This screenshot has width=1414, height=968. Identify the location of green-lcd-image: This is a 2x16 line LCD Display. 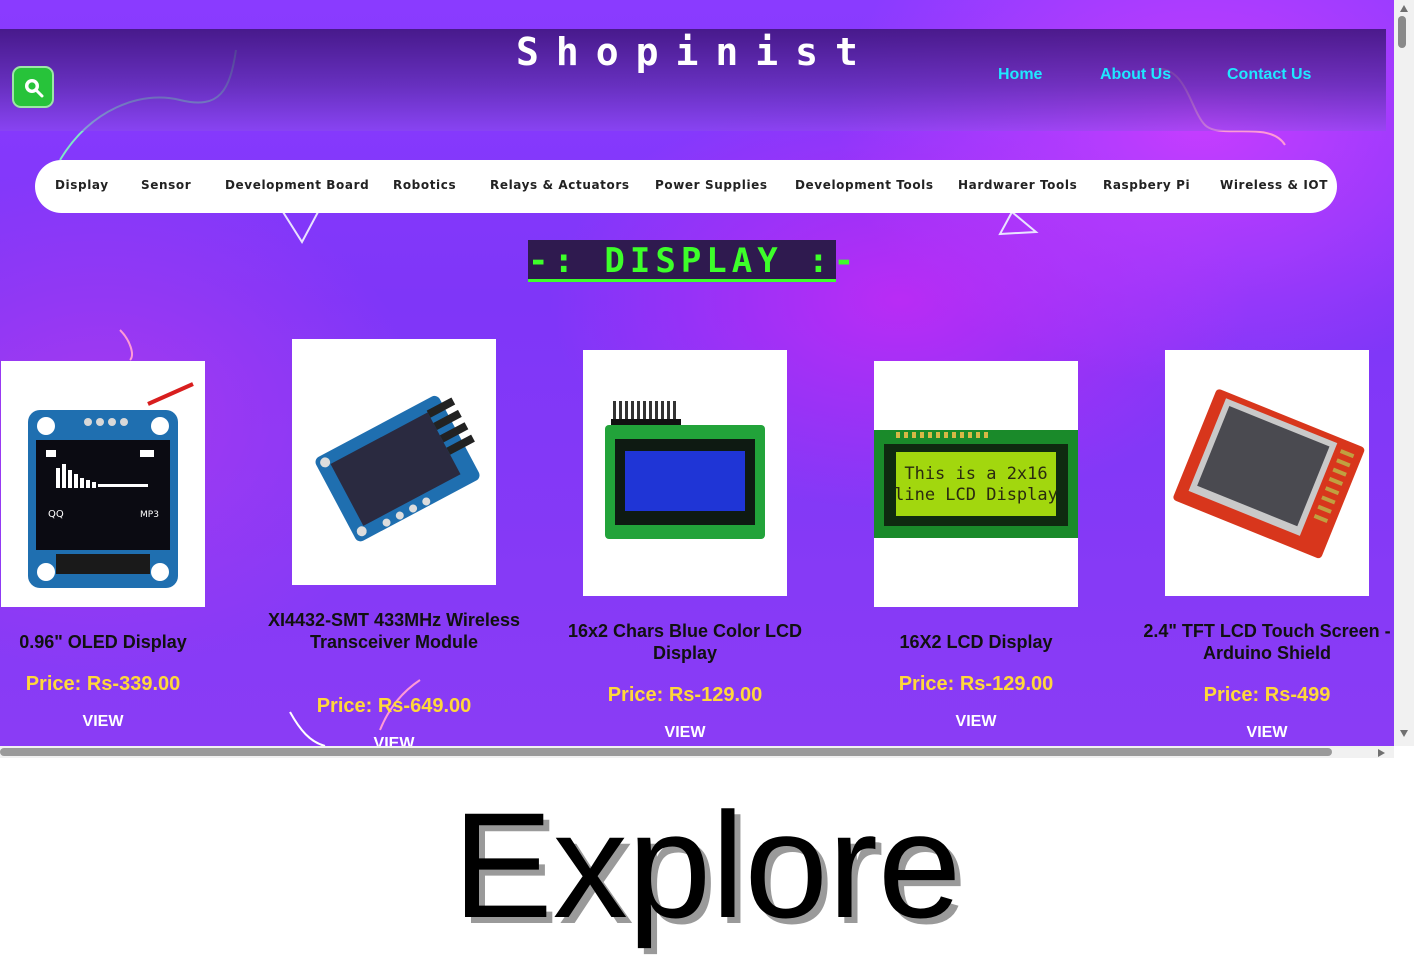
(976, 484).